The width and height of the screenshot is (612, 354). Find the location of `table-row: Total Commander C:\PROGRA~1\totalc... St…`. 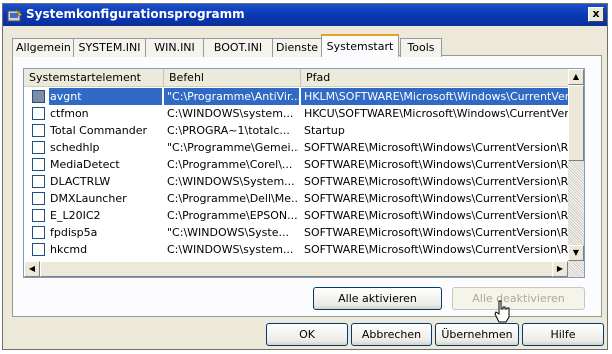

table-row: Total Commander C:\PROGRA~1\totalc... St… is located at coordinates (297, 130).